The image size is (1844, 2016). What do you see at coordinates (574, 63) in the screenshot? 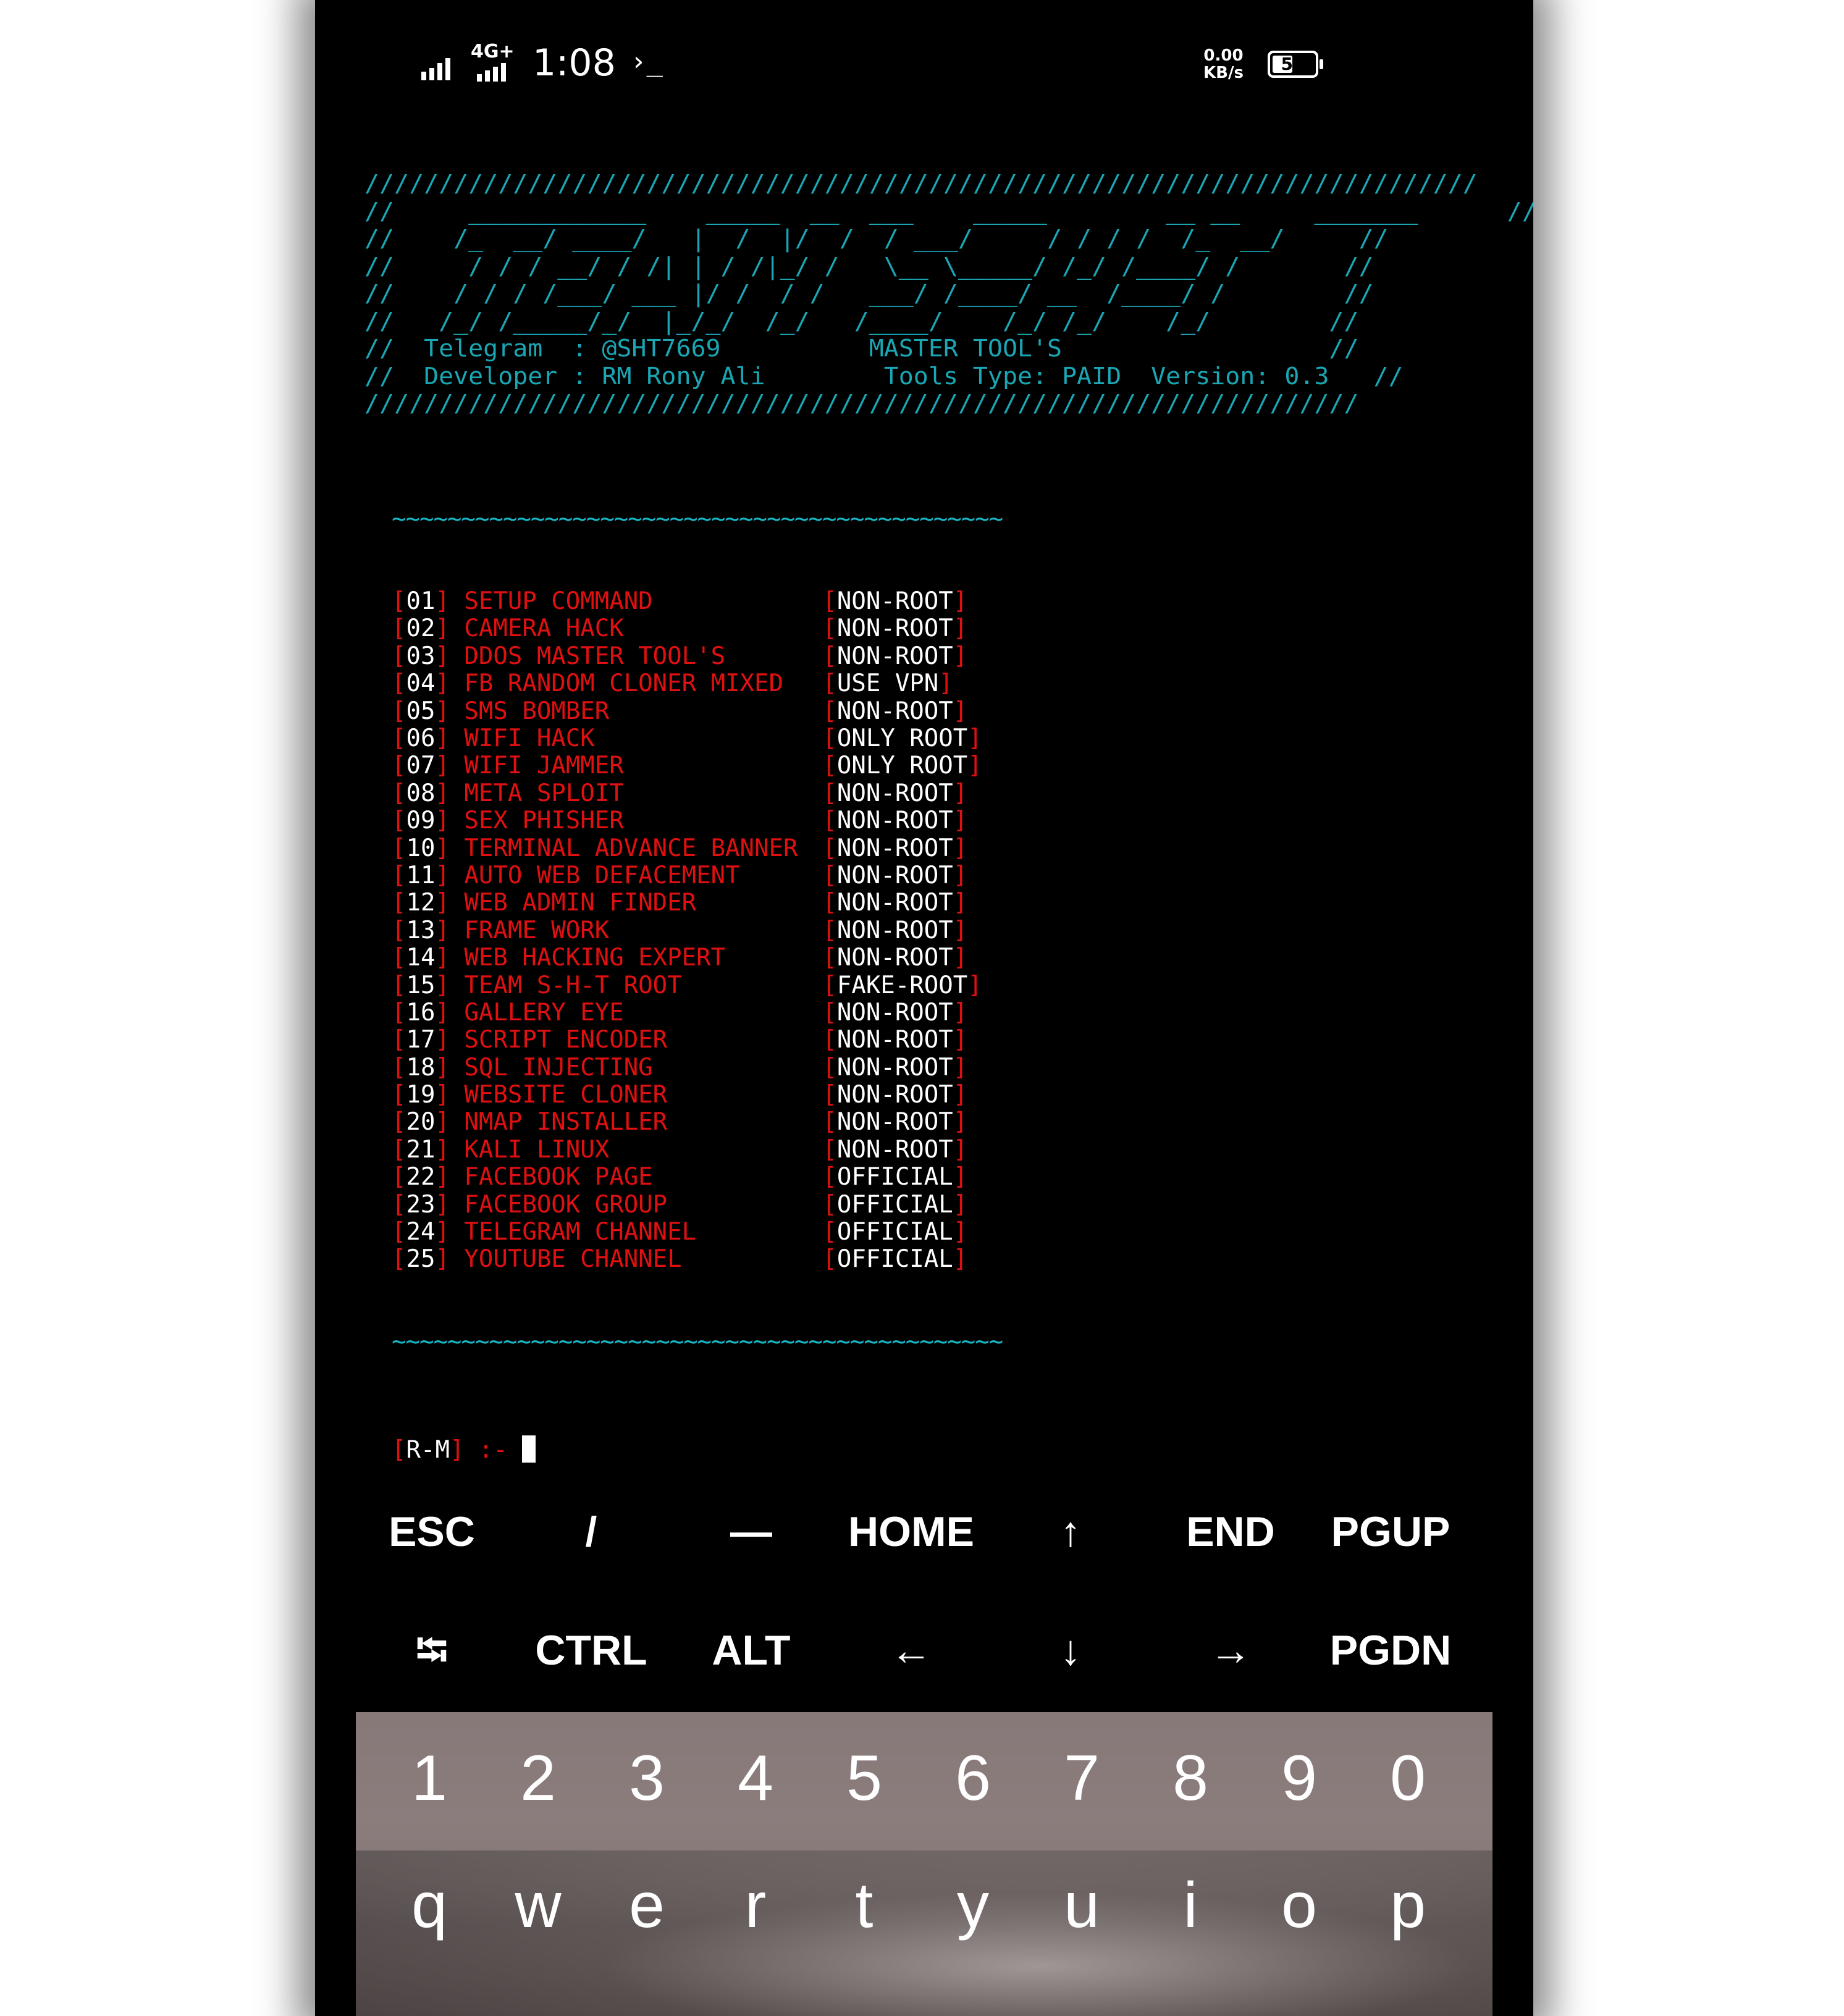
I see `clock: 1:08` at bounding box center [574, 63].